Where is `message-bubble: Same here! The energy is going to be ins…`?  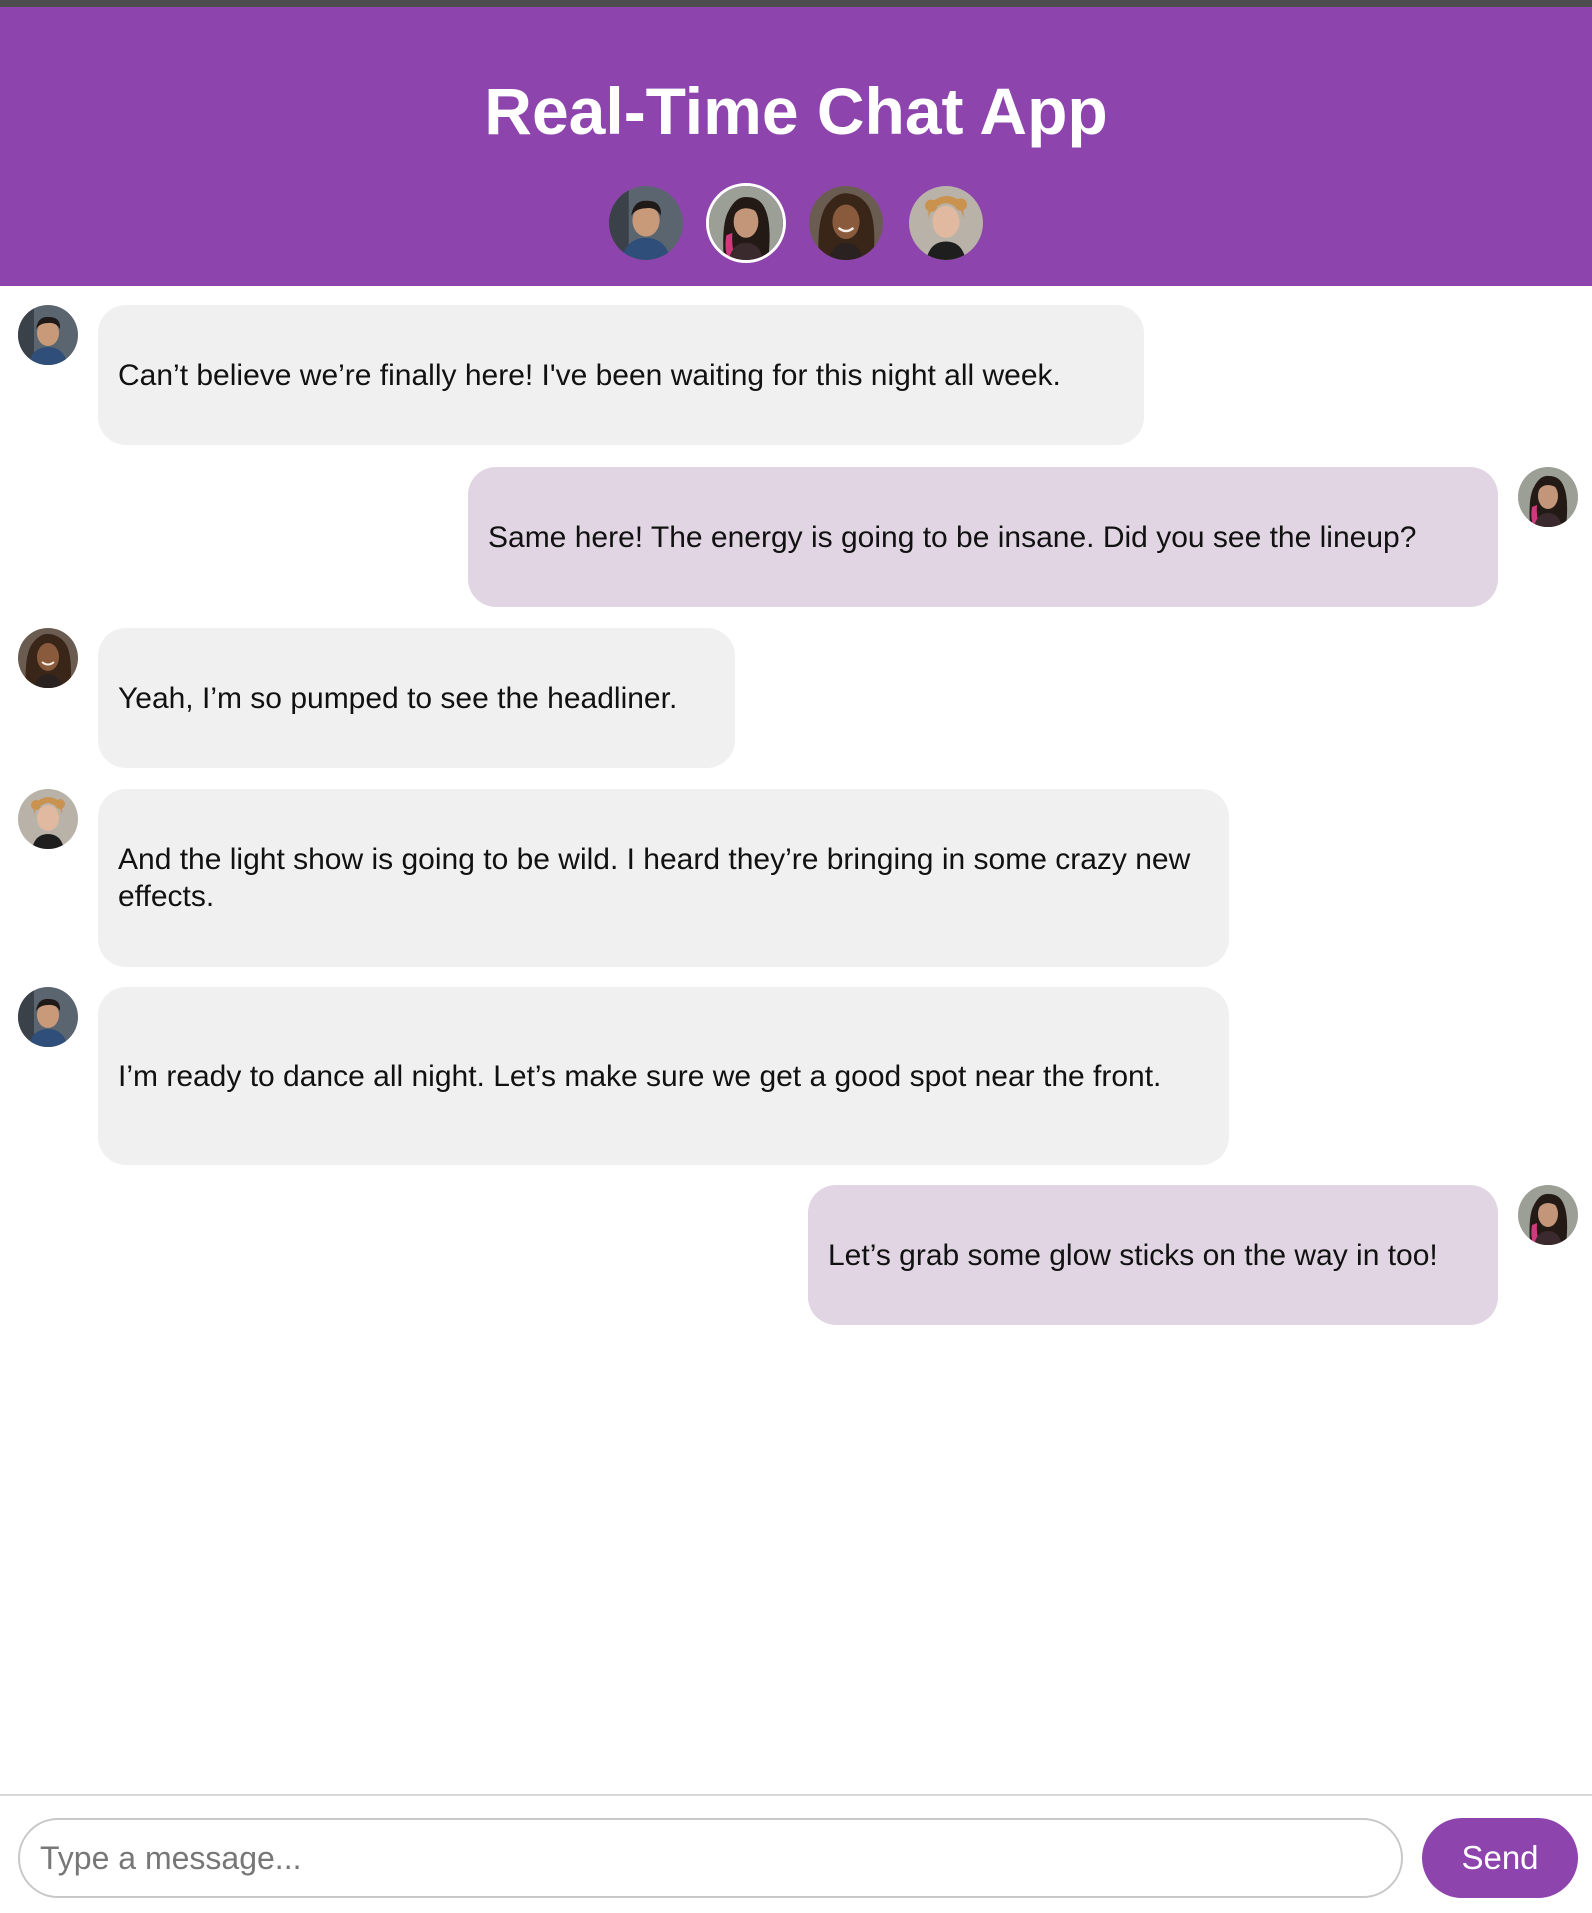 message-bubble: Same here! The energy is going to be ins… is located at coordinates (983, 537).